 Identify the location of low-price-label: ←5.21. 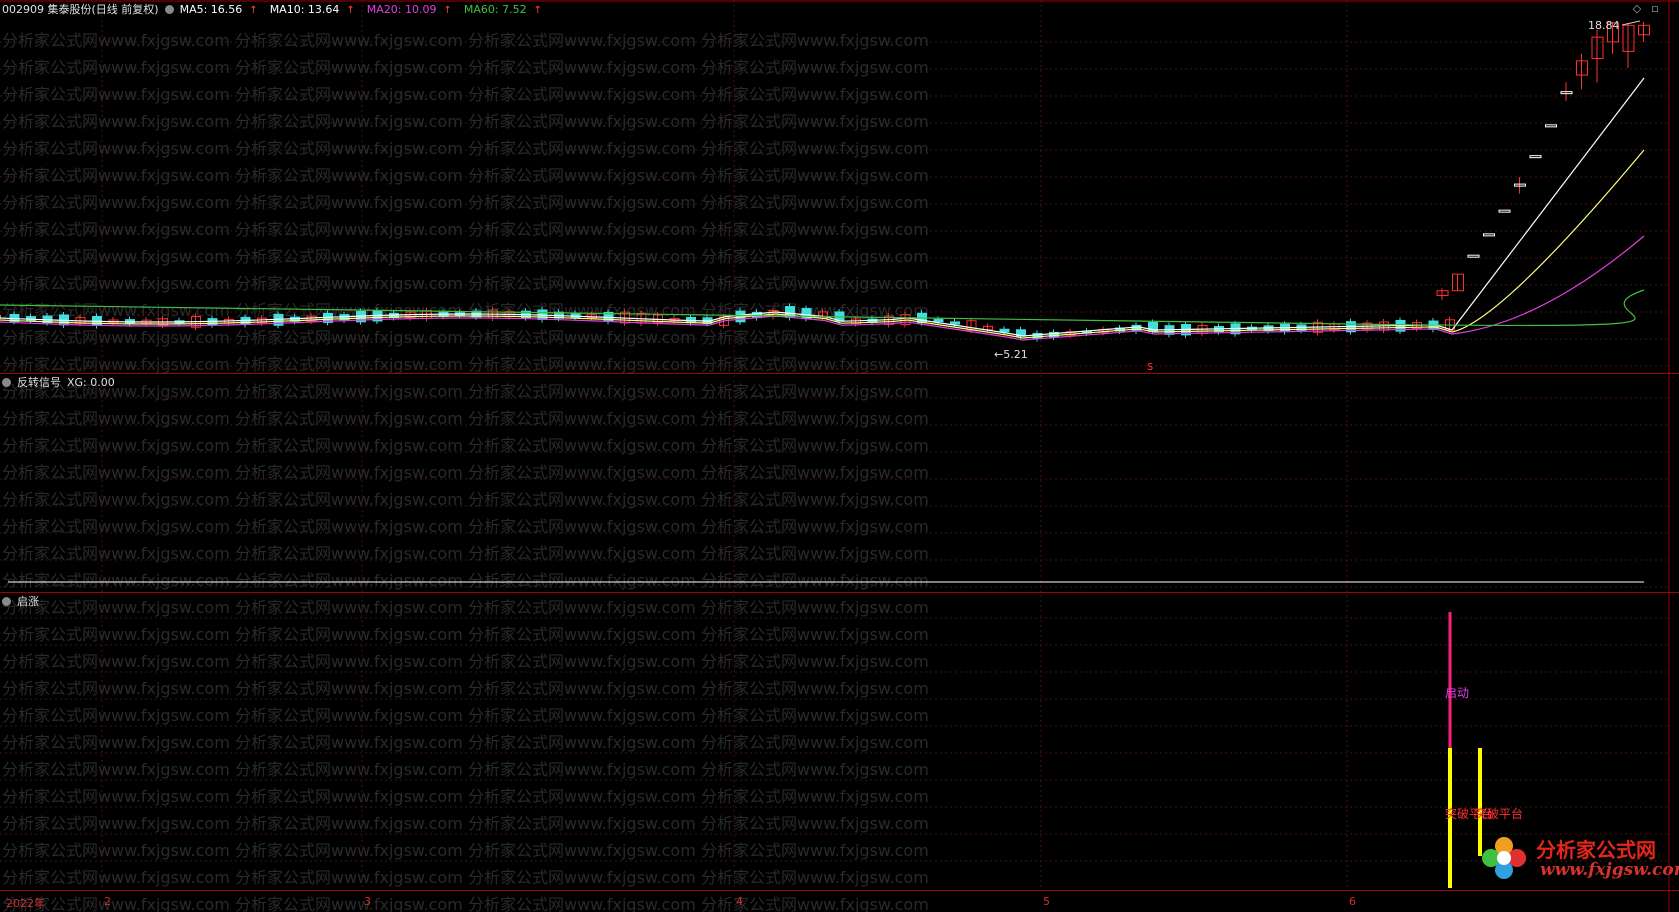
(1011, 354).